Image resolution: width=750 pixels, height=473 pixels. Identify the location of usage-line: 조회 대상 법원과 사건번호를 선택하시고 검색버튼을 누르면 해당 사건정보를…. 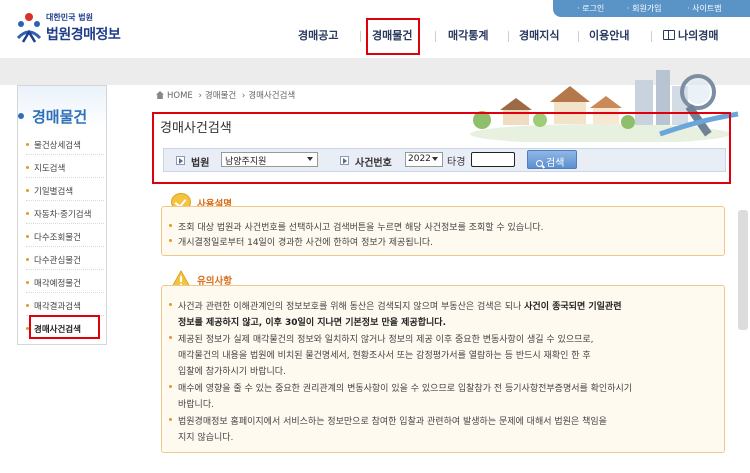
(356, 226).